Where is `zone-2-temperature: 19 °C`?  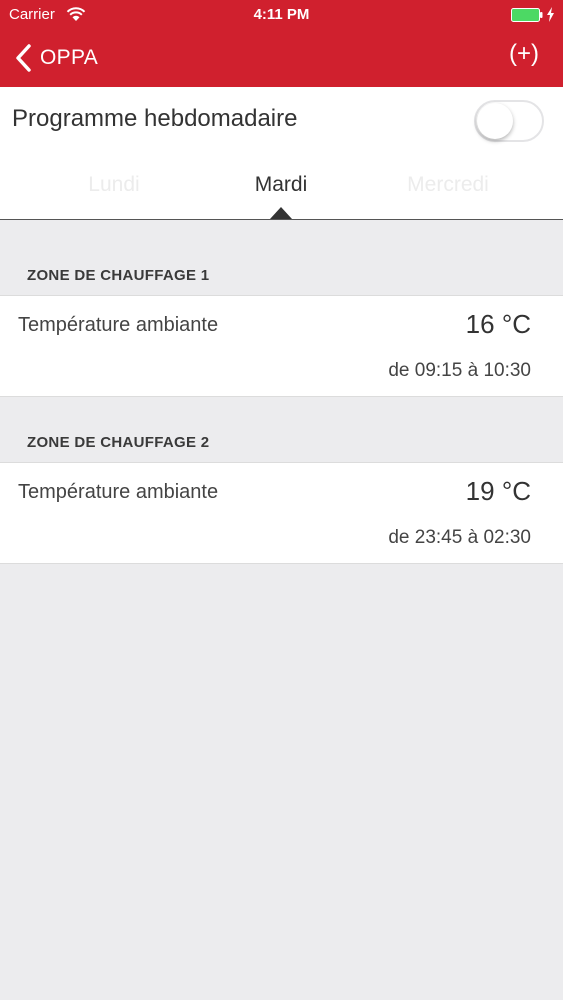 zone-2-temperature: 19 °C is located at coordinates (498, 491).